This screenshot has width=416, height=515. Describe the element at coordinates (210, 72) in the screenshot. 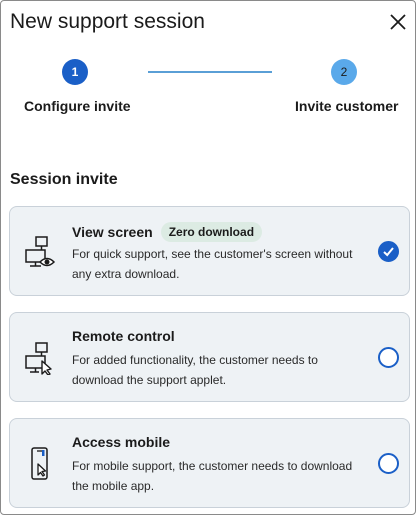

I see `step-connector` at that location.